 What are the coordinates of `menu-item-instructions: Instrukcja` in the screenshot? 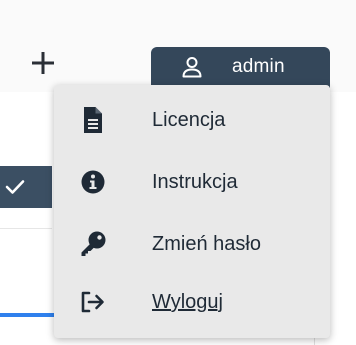 It's located at (192, 182).